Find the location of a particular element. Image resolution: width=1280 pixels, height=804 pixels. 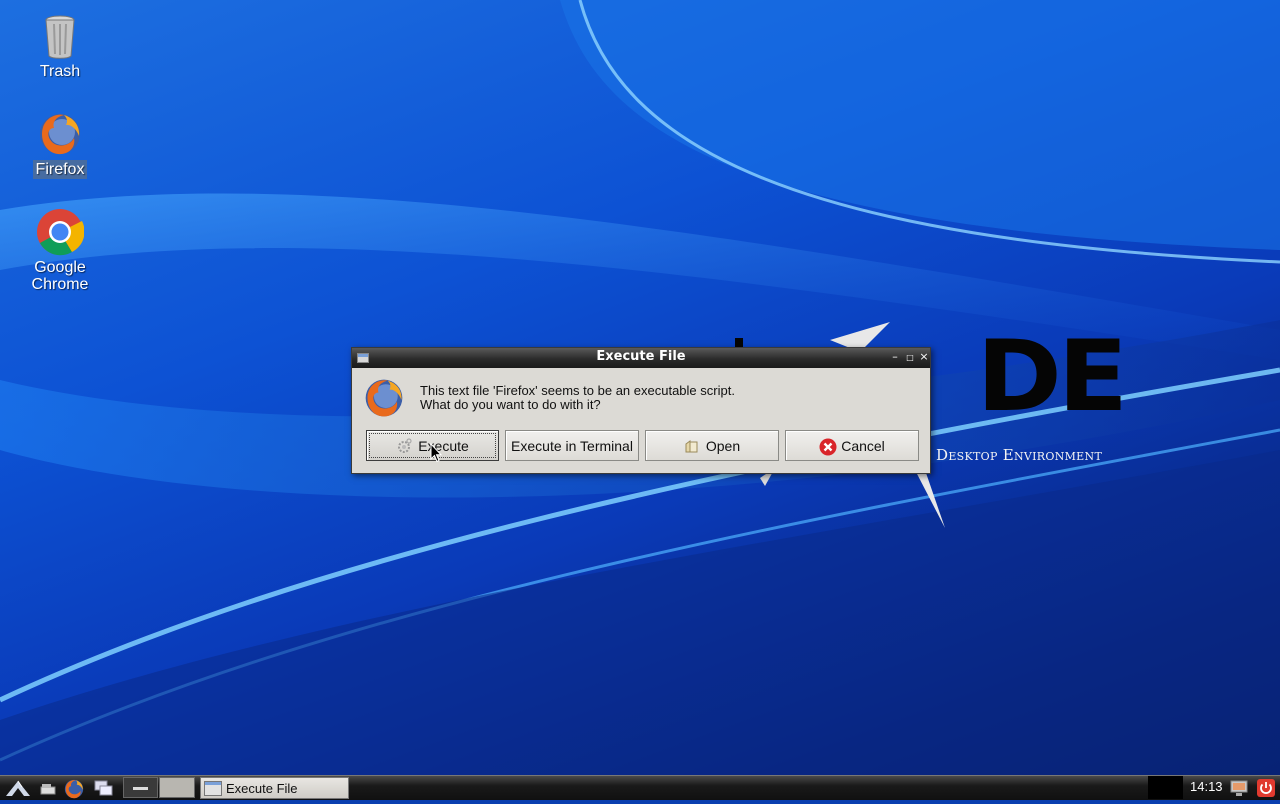

desktop-icon-firefox: Firefox is located at coordinates (60, 144).